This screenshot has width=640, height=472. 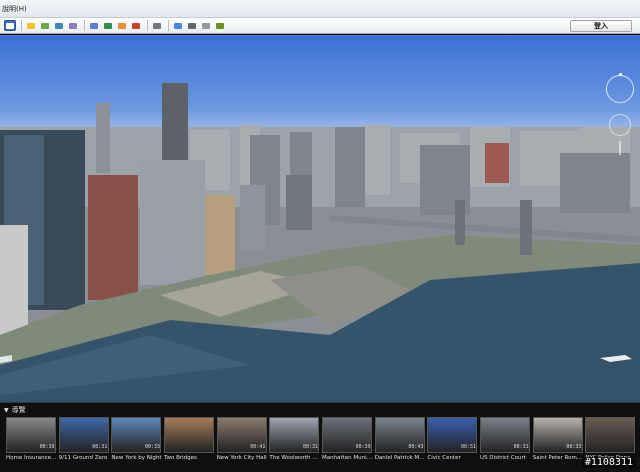 I want to click on tour-title: Home Insurance Building, so click(x=32, y=458).